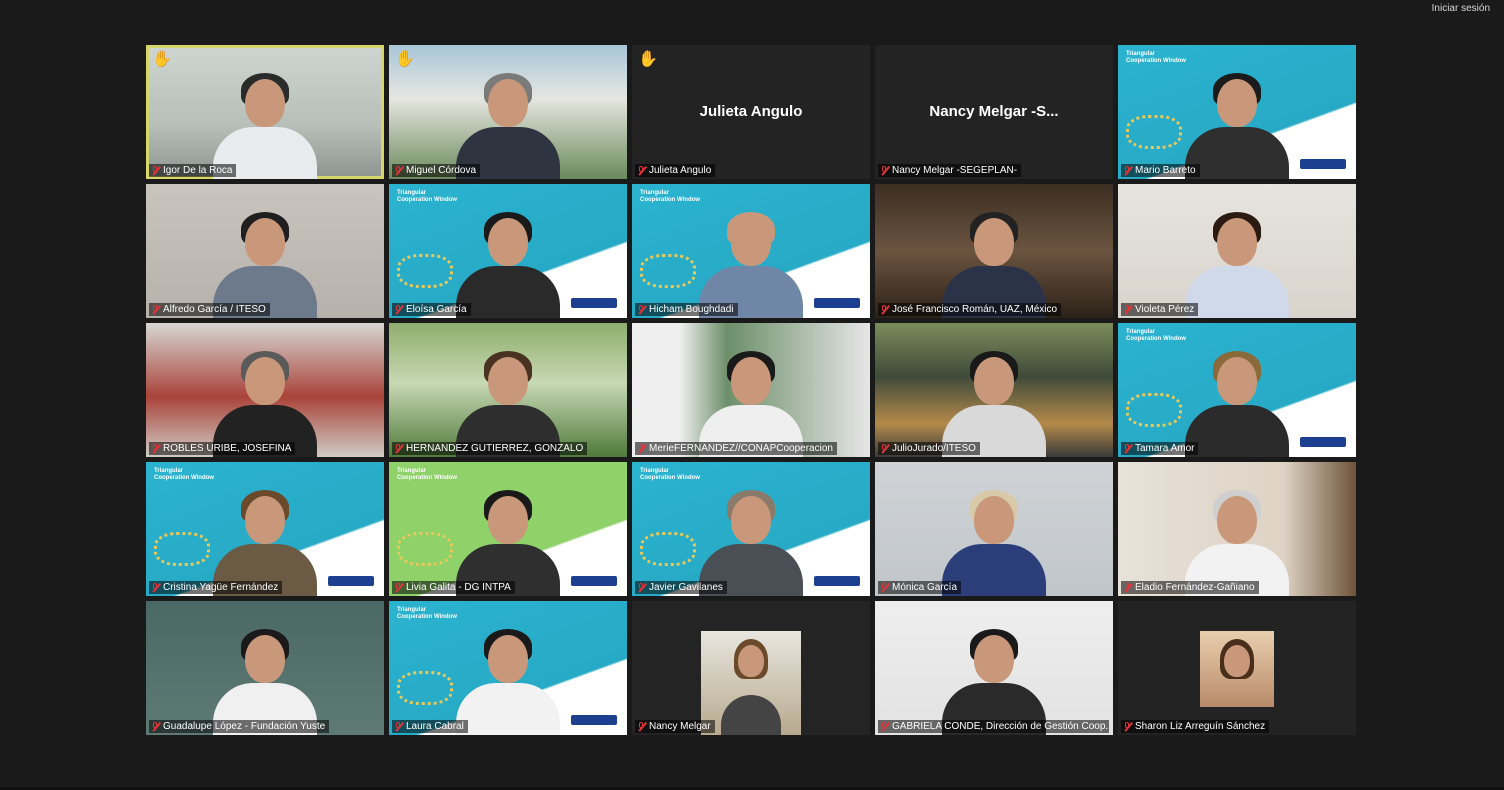  I want to click on participant-tile: ✋ Miguel Córdova, so click(508, 112).